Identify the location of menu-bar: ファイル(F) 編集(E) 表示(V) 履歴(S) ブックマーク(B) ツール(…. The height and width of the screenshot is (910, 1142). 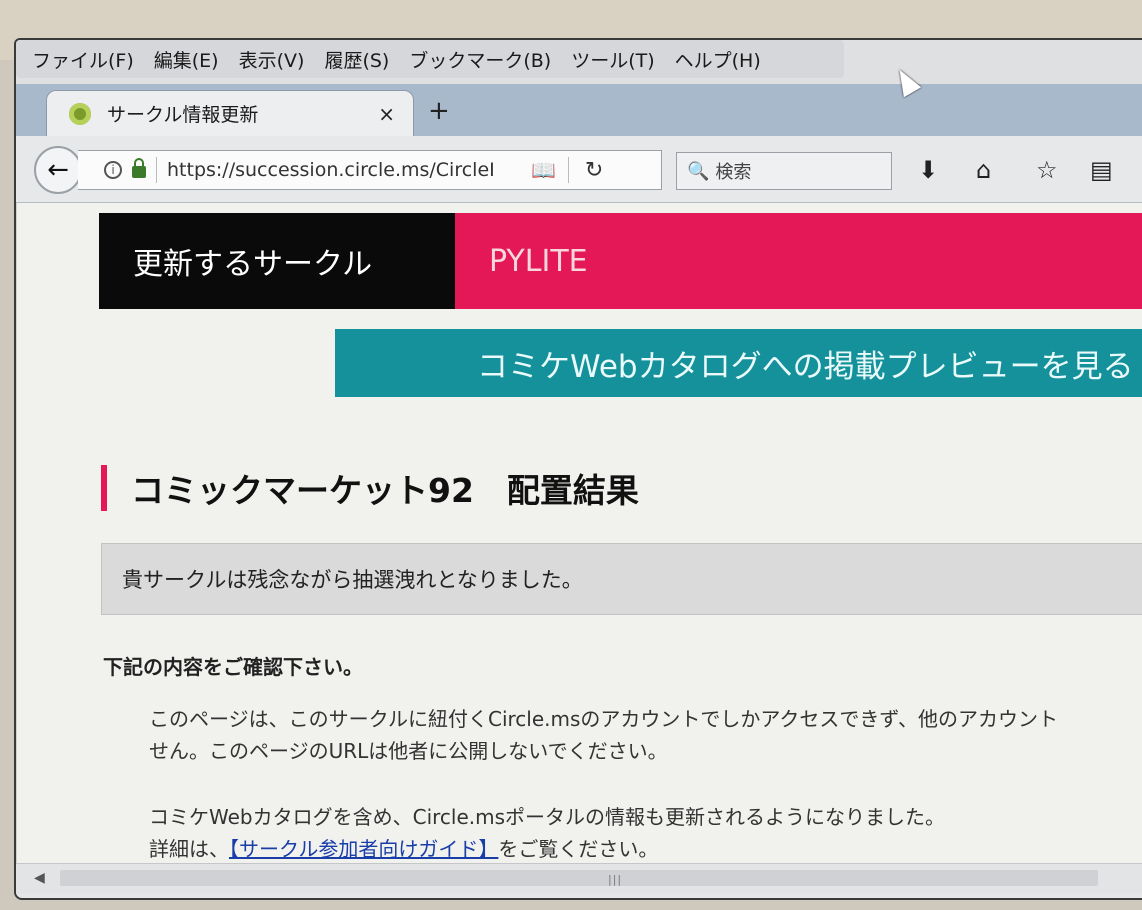
(579, 62).